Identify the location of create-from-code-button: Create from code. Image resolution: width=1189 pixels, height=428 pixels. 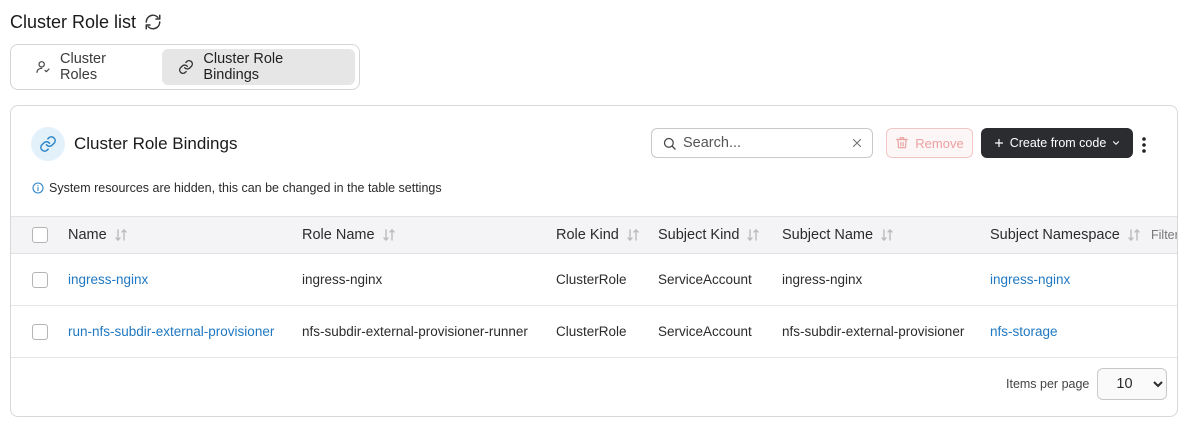
(1057, 143).